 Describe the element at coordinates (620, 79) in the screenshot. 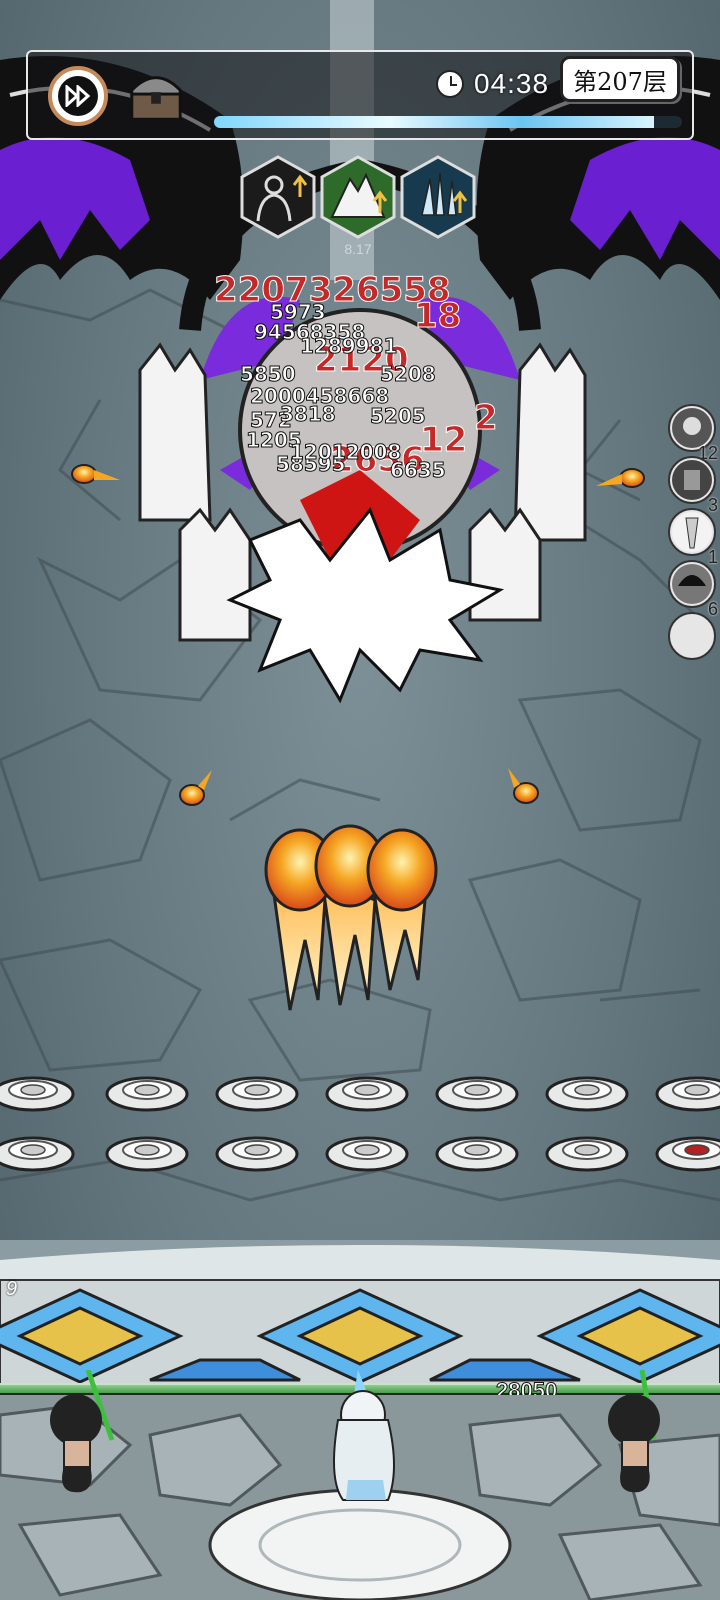

I see `floor-level-badge: 第207层` at that location.